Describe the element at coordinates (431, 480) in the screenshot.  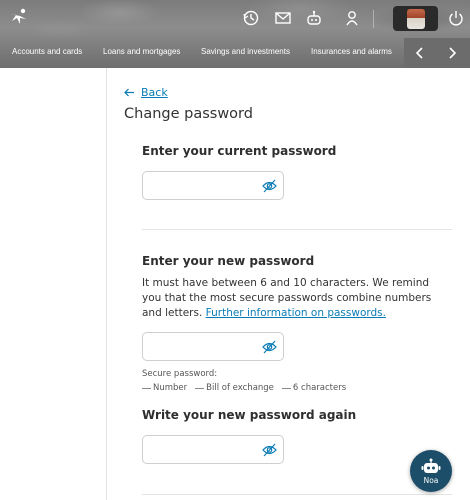
I see `noa-label: Noa` at that location.